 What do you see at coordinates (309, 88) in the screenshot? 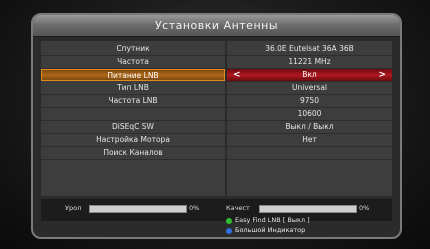
I see `setting-value-lnb-type: Universal` at bounding box center [309, 88].